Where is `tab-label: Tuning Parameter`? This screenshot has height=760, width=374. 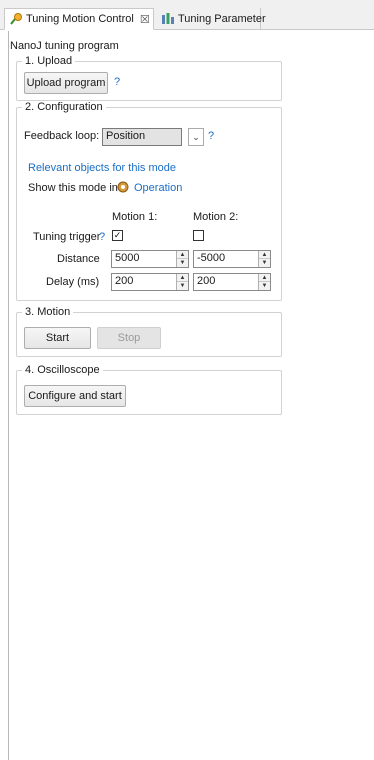 tab-label: Tuning Parameter is located at coordinates (222, 19).